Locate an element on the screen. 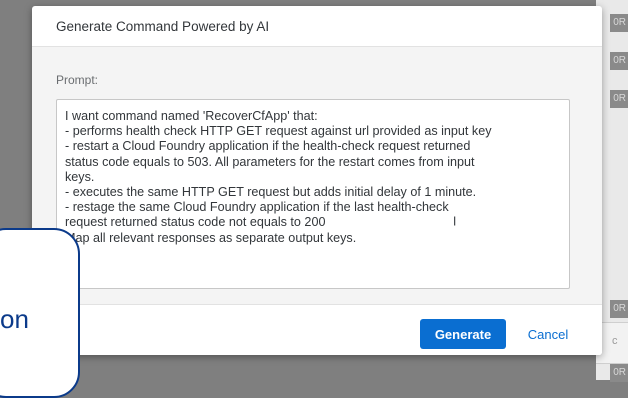 The width and height of the screenshot is (628, 398). text-cursor-icon: I is located at coordinates (455, 221).